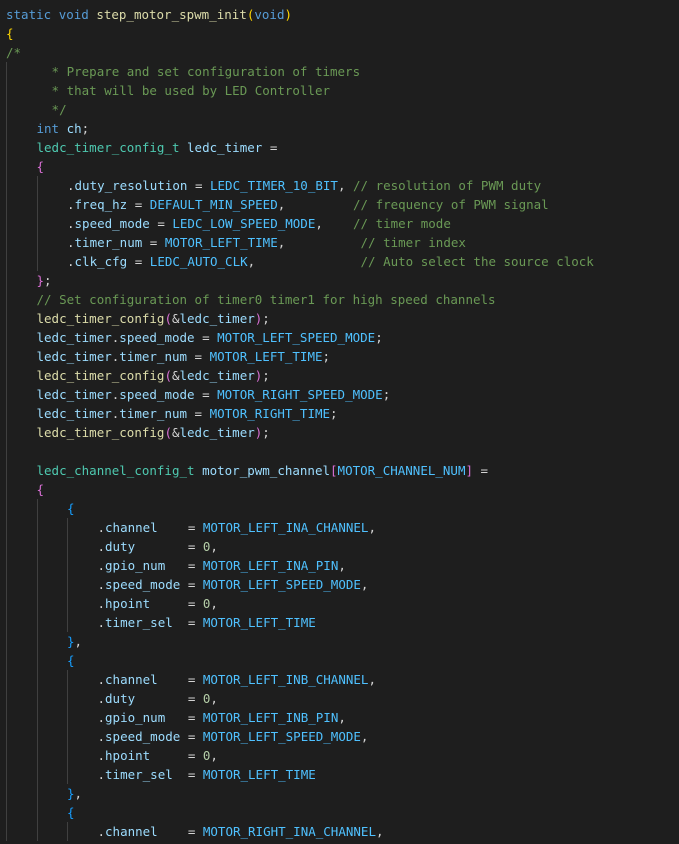  I want to click on code-line: .channel = MOTOR_LEFT_INB_CHANNEL,, so click(339, 679).